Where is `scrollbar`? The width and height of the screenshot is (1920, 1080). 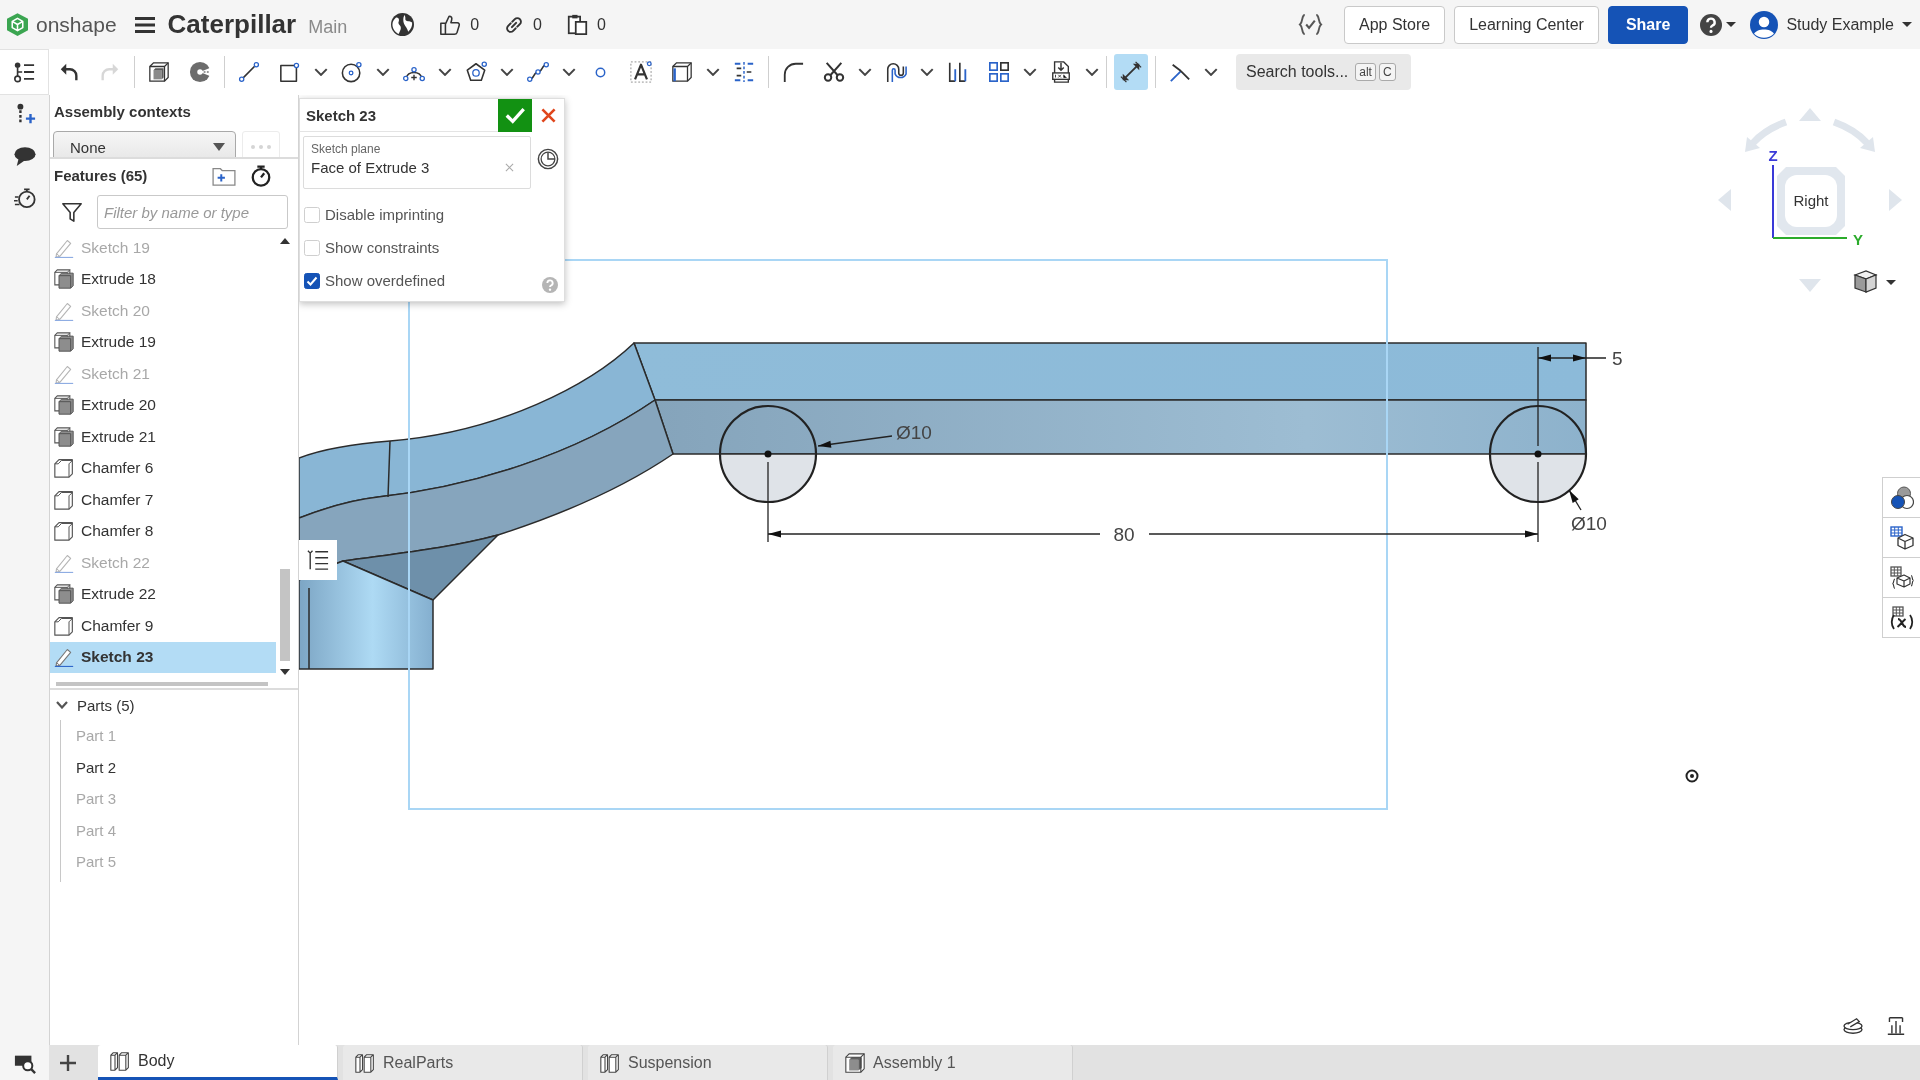 scrollbar is located at coordinates (162, 684).